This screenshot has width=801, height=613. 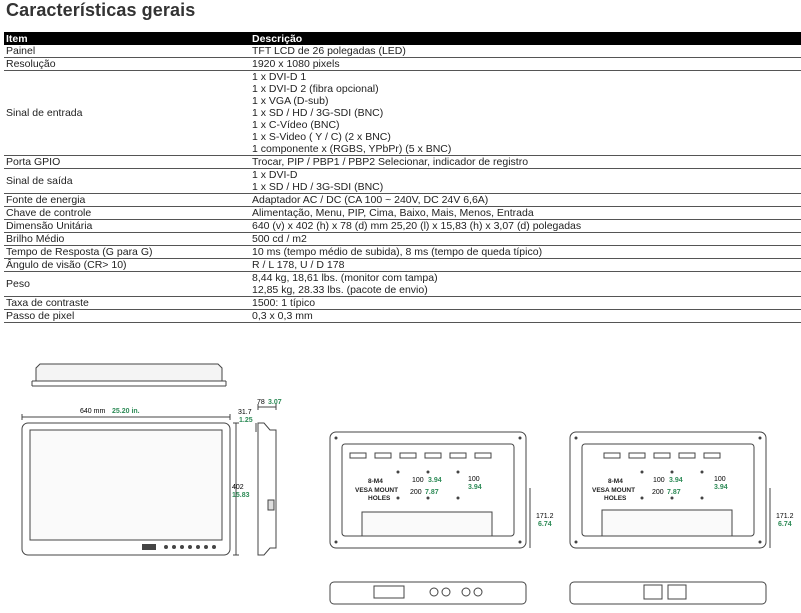 I want to click on spec-item-label: Porta GPIO, so click(x=127, y=162).